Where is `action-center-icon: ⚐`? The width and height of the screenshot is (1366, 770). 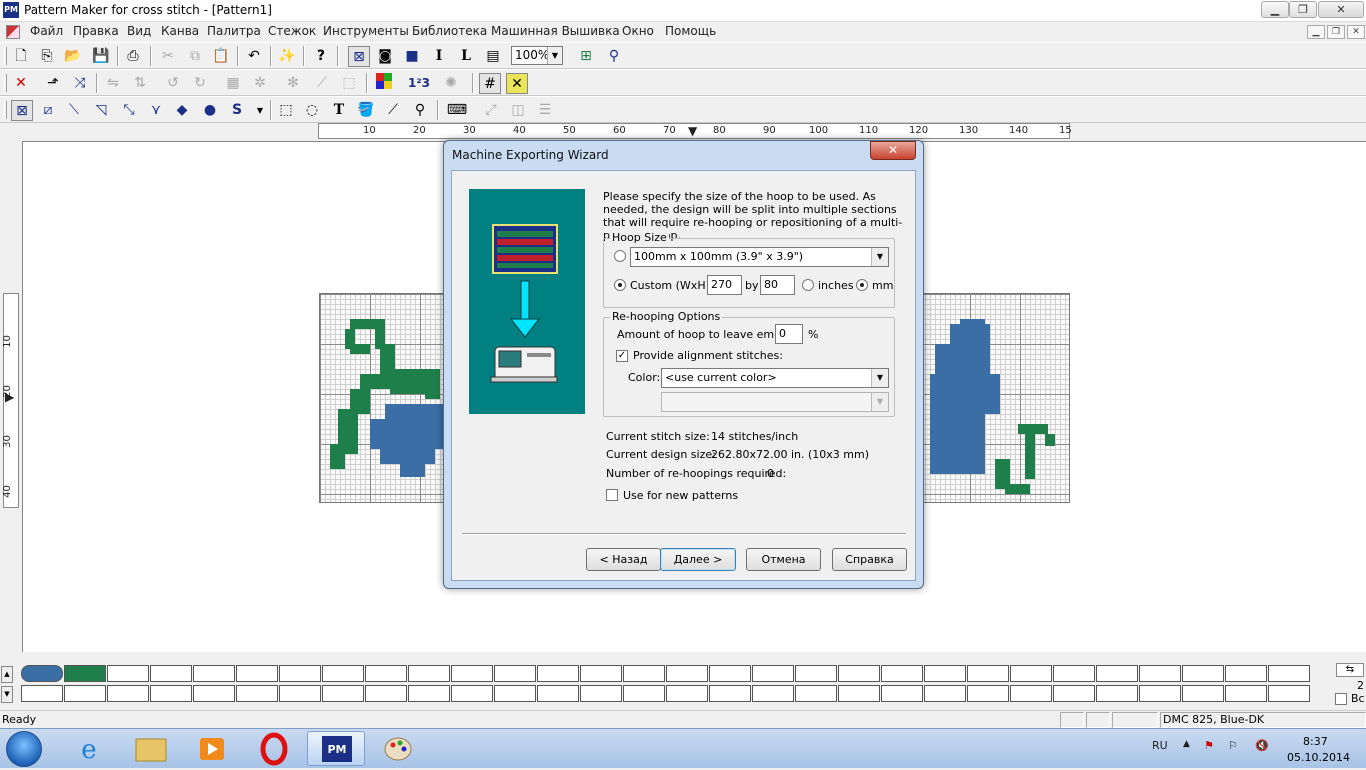
action-center-icon: ⚐ is located at coordinates (1233, 745).